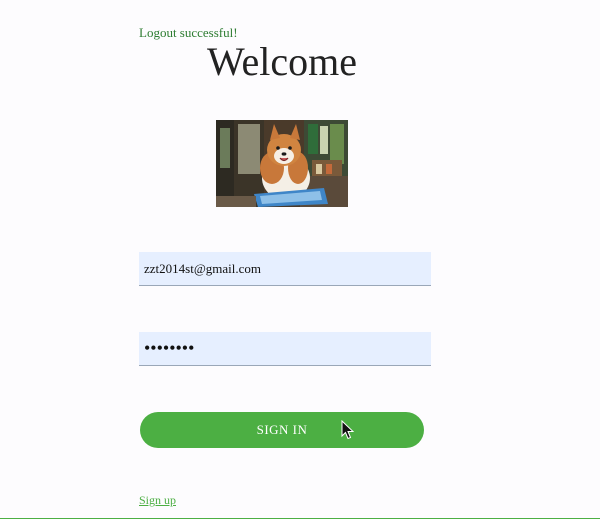 Image resolution: width=600 pixels, height=519 pixels. I want to click on password-field, so click(285, 349).